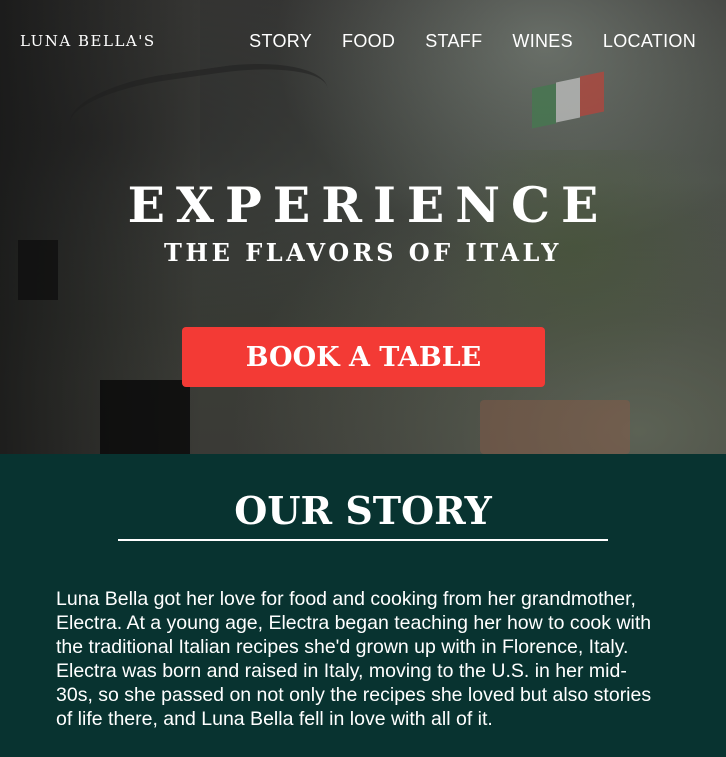  What do you see at coordinates (453, 41) in the screenshot?
I see `nav-item-staff: STAFF` at bounding box center [453, 41].